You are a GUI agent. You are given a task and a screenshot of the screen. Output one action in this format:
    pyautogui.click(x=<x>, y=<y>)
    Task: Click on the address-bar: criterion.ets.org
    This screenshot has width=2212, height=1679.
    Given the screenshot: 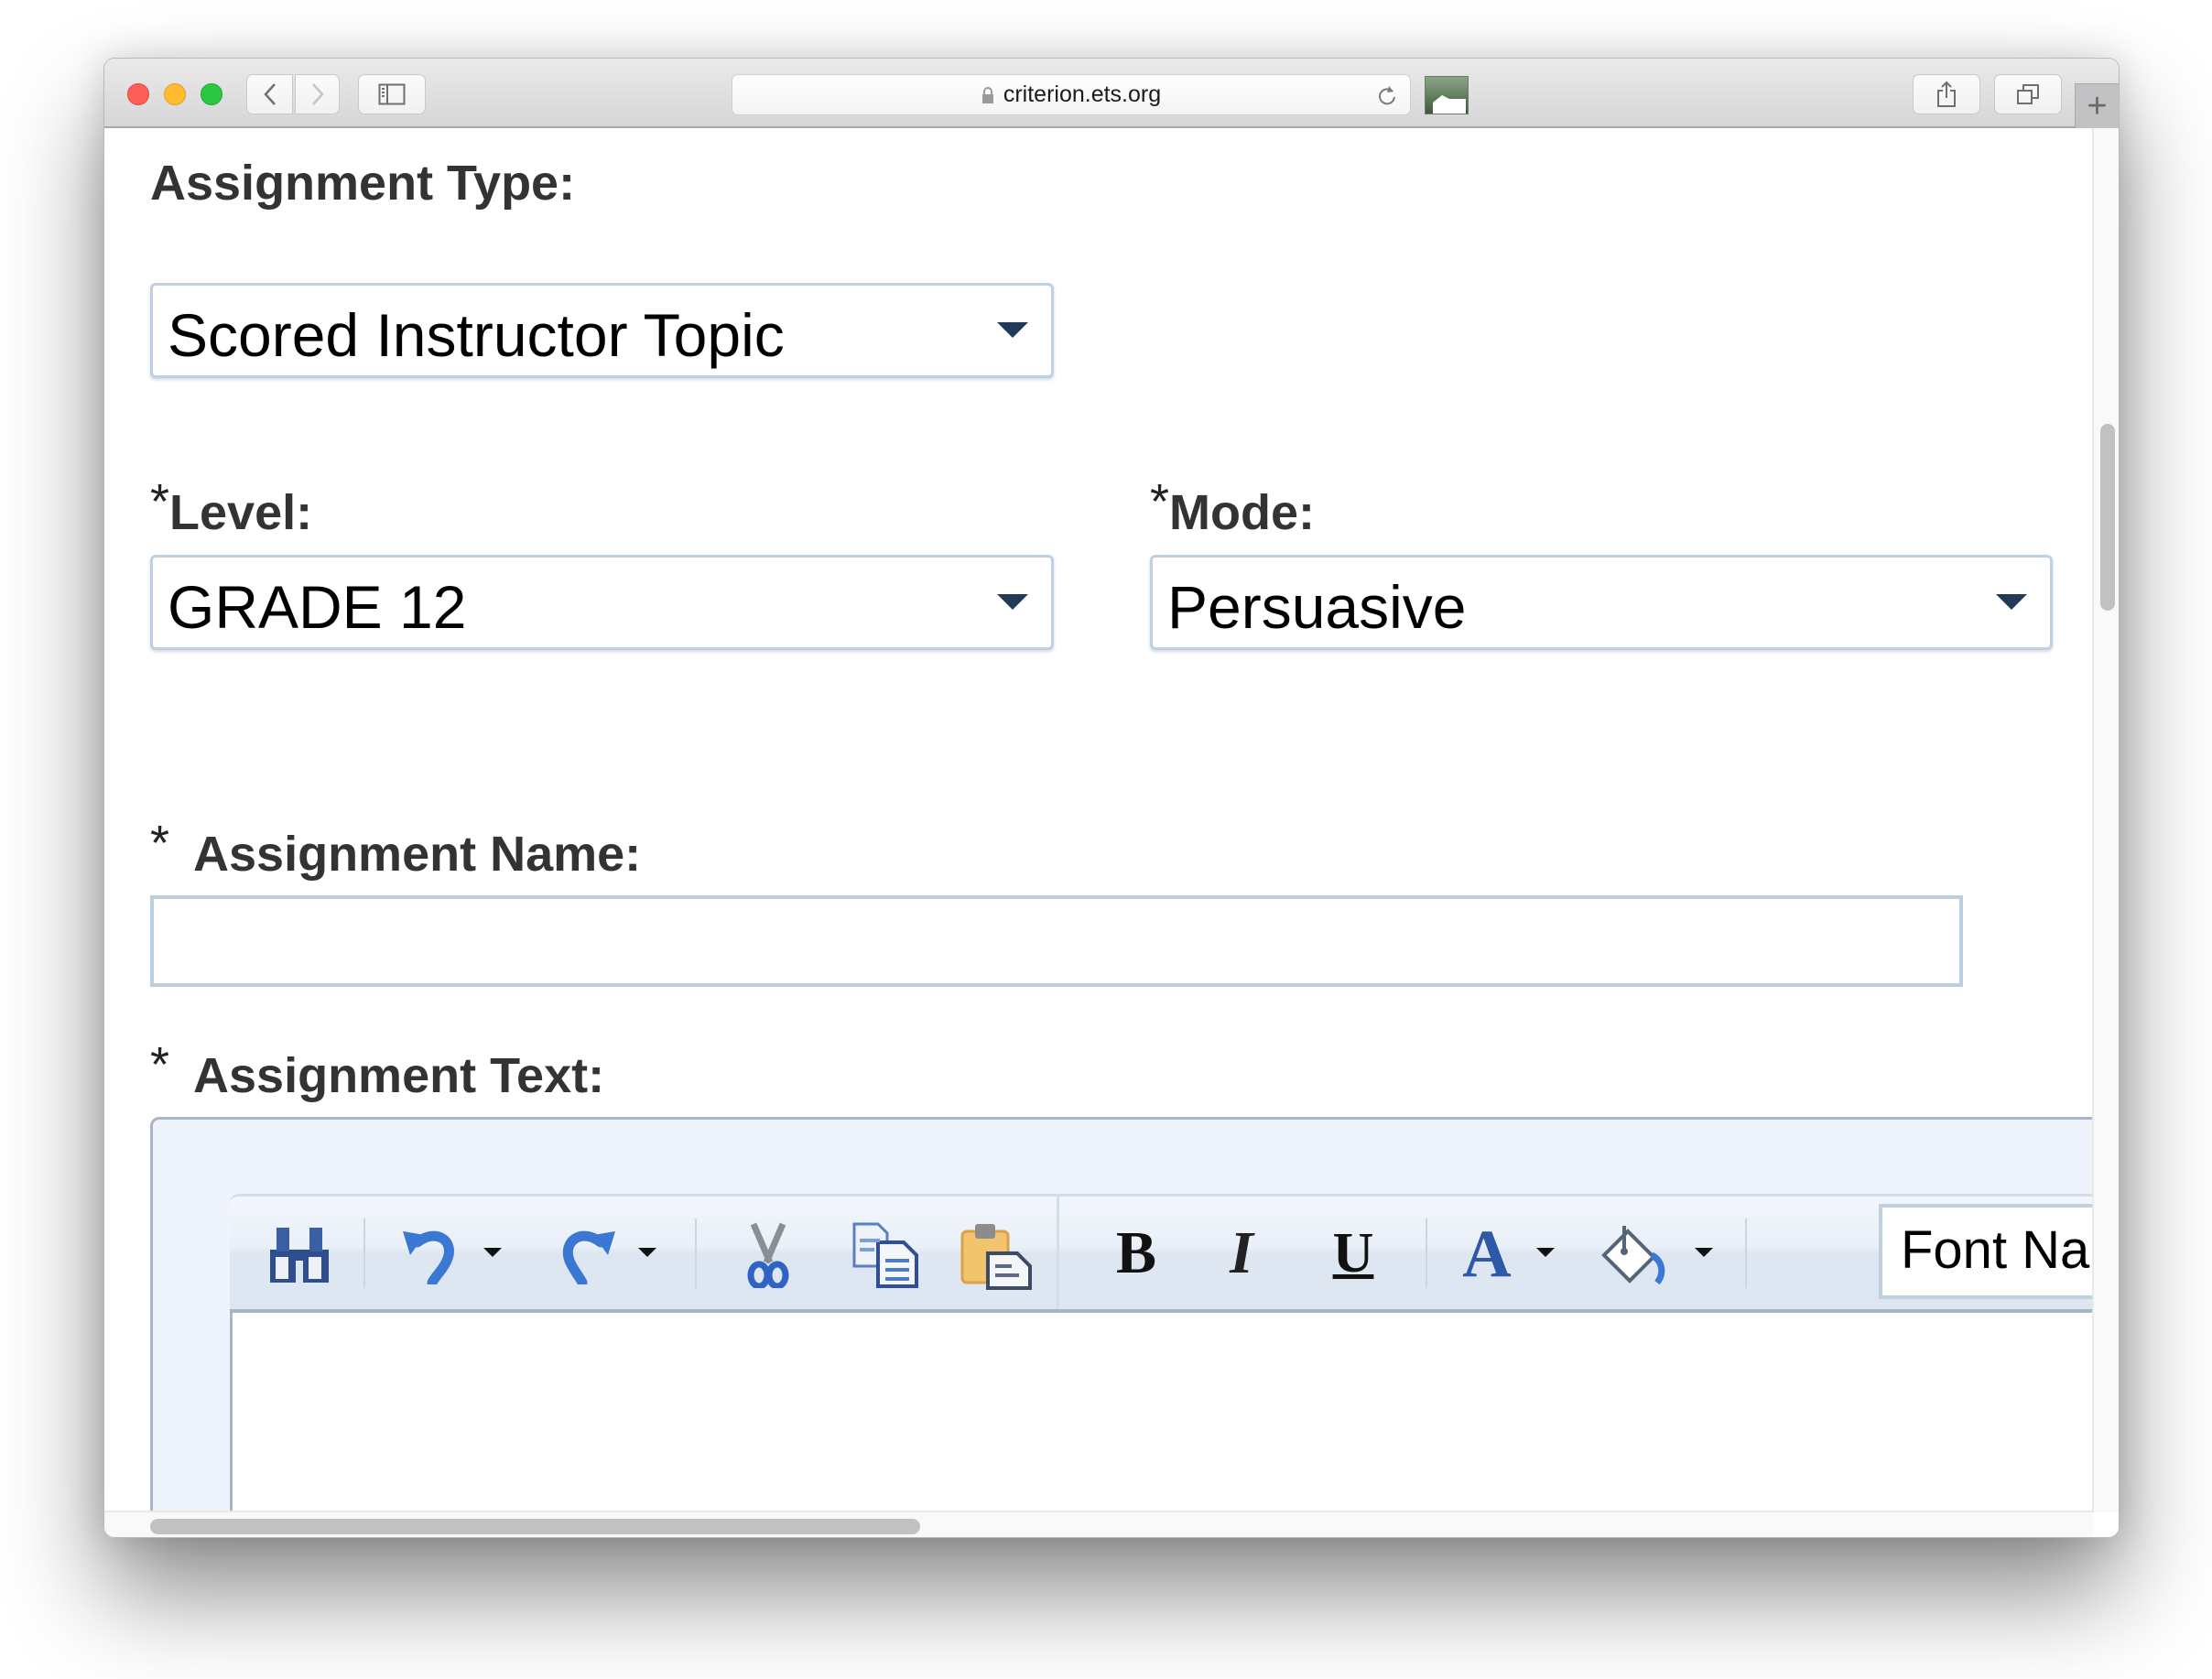 What is the action you would take?
    pyautogui.click(x=1071, y=94)
    